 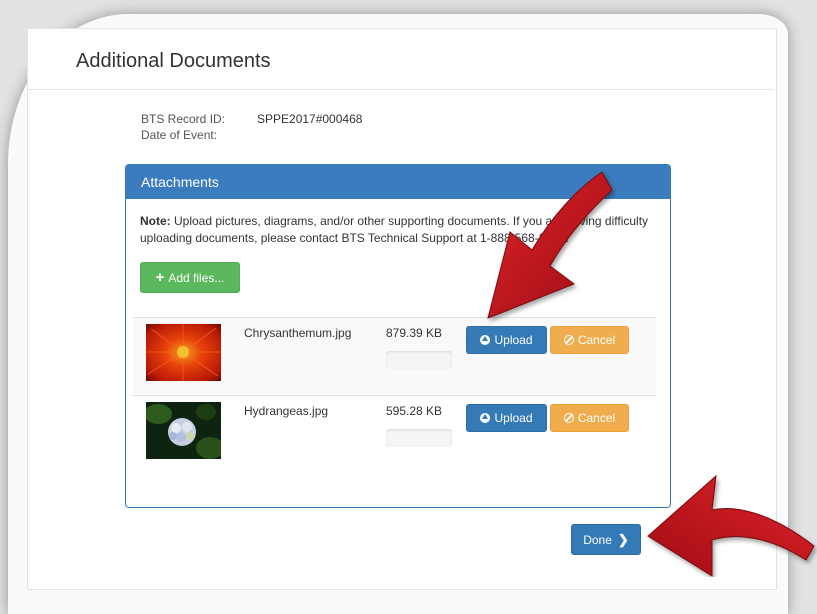 What do you see at coordinates (183, 430) in the screenshot?
I see `file-thumbnail-hydrangeas` at bounding box center [183, 430].